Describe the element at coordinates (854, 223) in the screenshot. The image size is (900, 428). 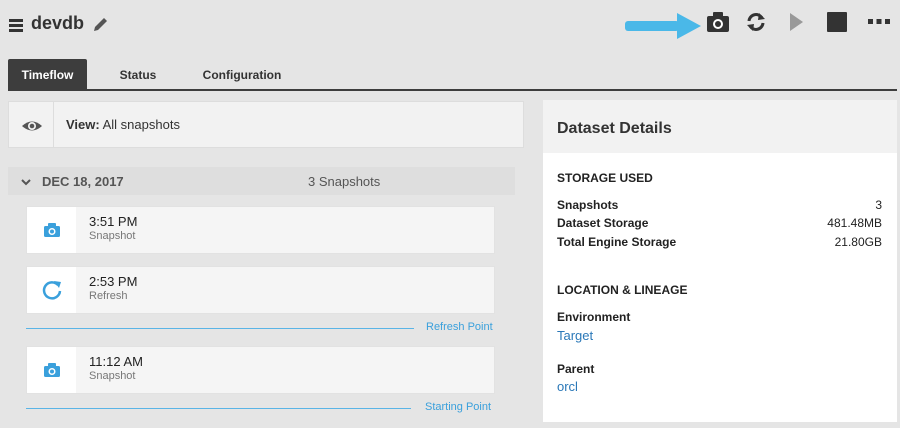
I see `storage-value-dataset: 481.48MB` at that location.